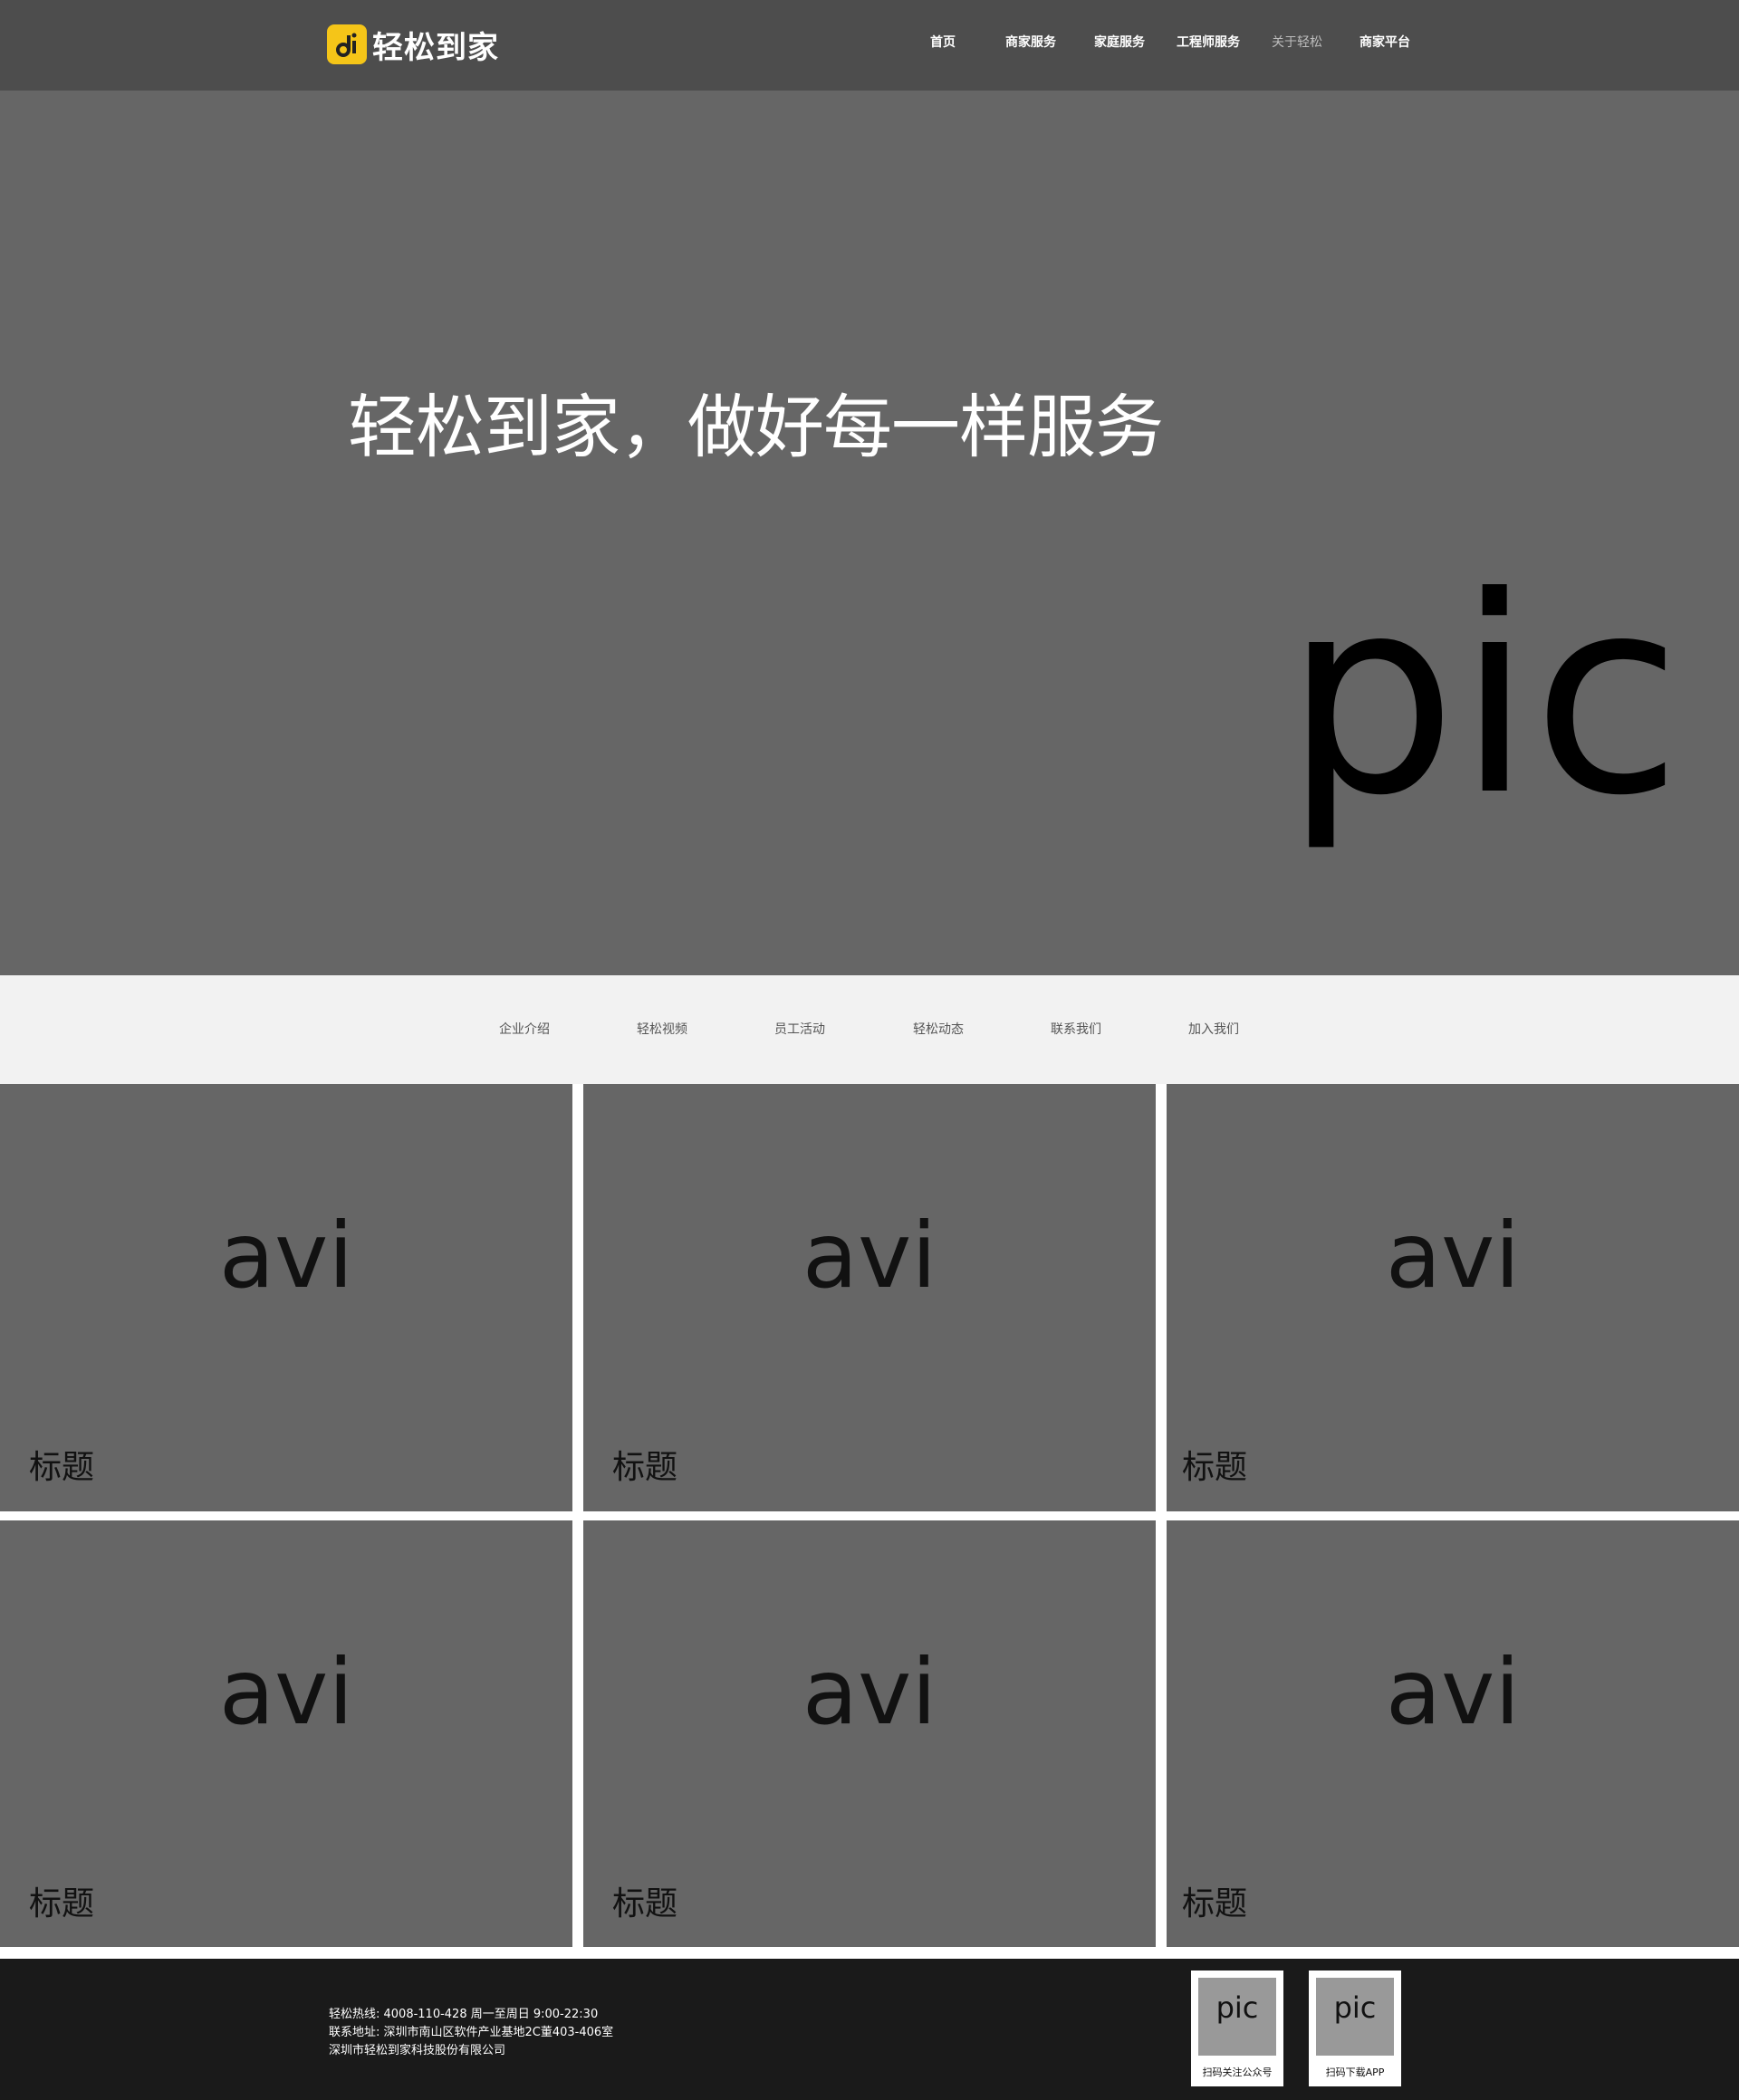  Describe the element at coordinates (1213, 1029) in the screenshot. I see `subnav-item-join-us: 加入我们` at that location.